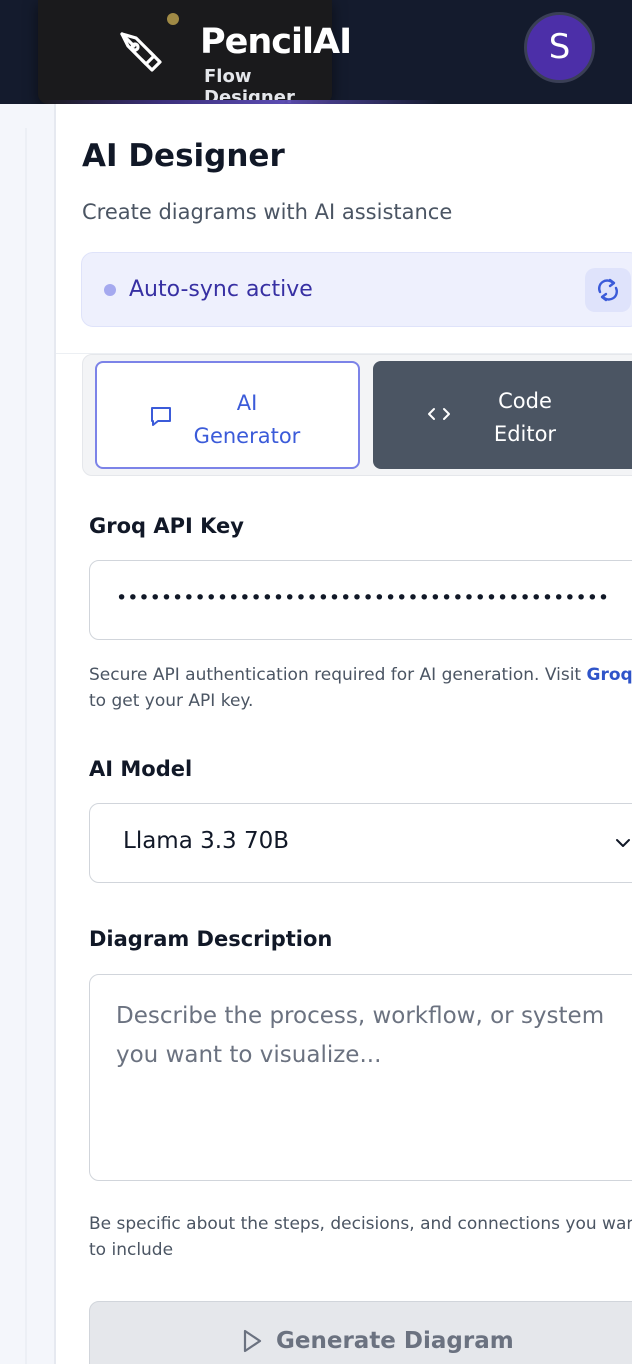 This screenshot has width=632, height=1364. What do you see at coordinates (395, 1341) in the screenshot?
I see `generate-diagram-label: Generate Diagram` at bounding box center [395, 1341].